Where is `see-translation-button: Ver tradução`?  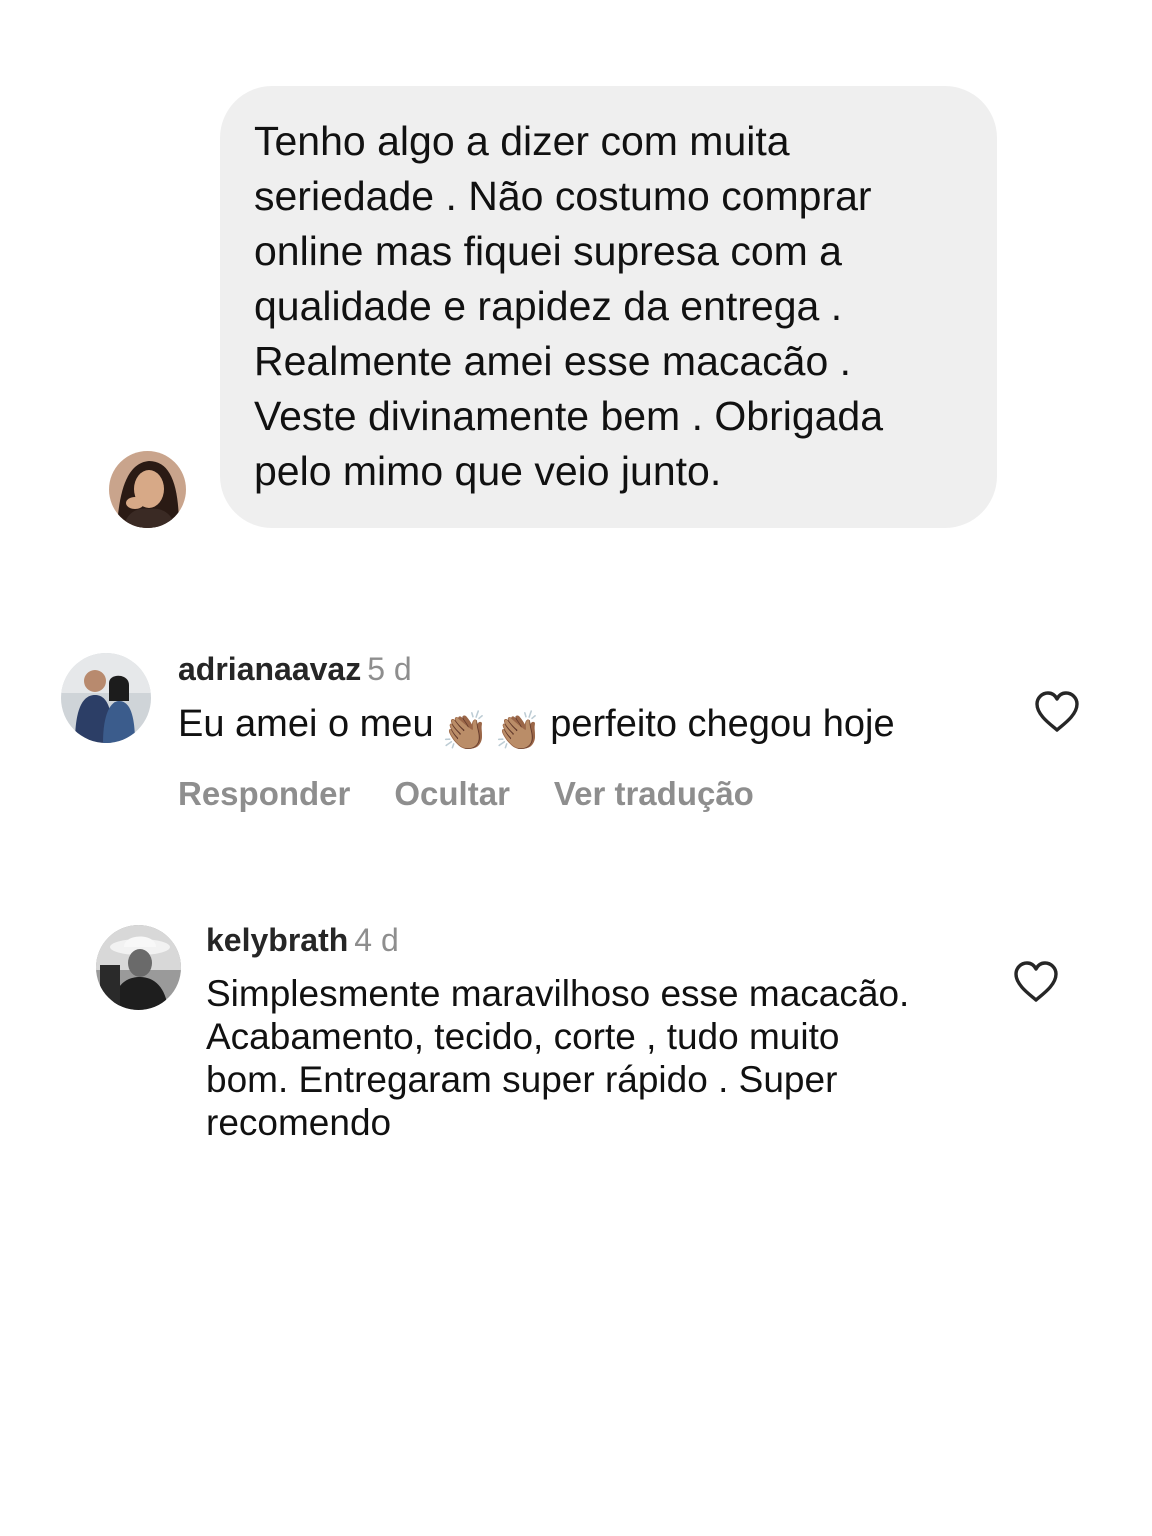
see-translation-button: Ver tradução is located at coordinates (654, 793).